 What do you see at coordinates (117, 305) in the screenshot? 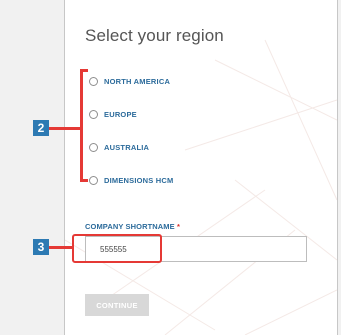
I see `continue-button: CONTINUE` at bounding box center [117, 305].